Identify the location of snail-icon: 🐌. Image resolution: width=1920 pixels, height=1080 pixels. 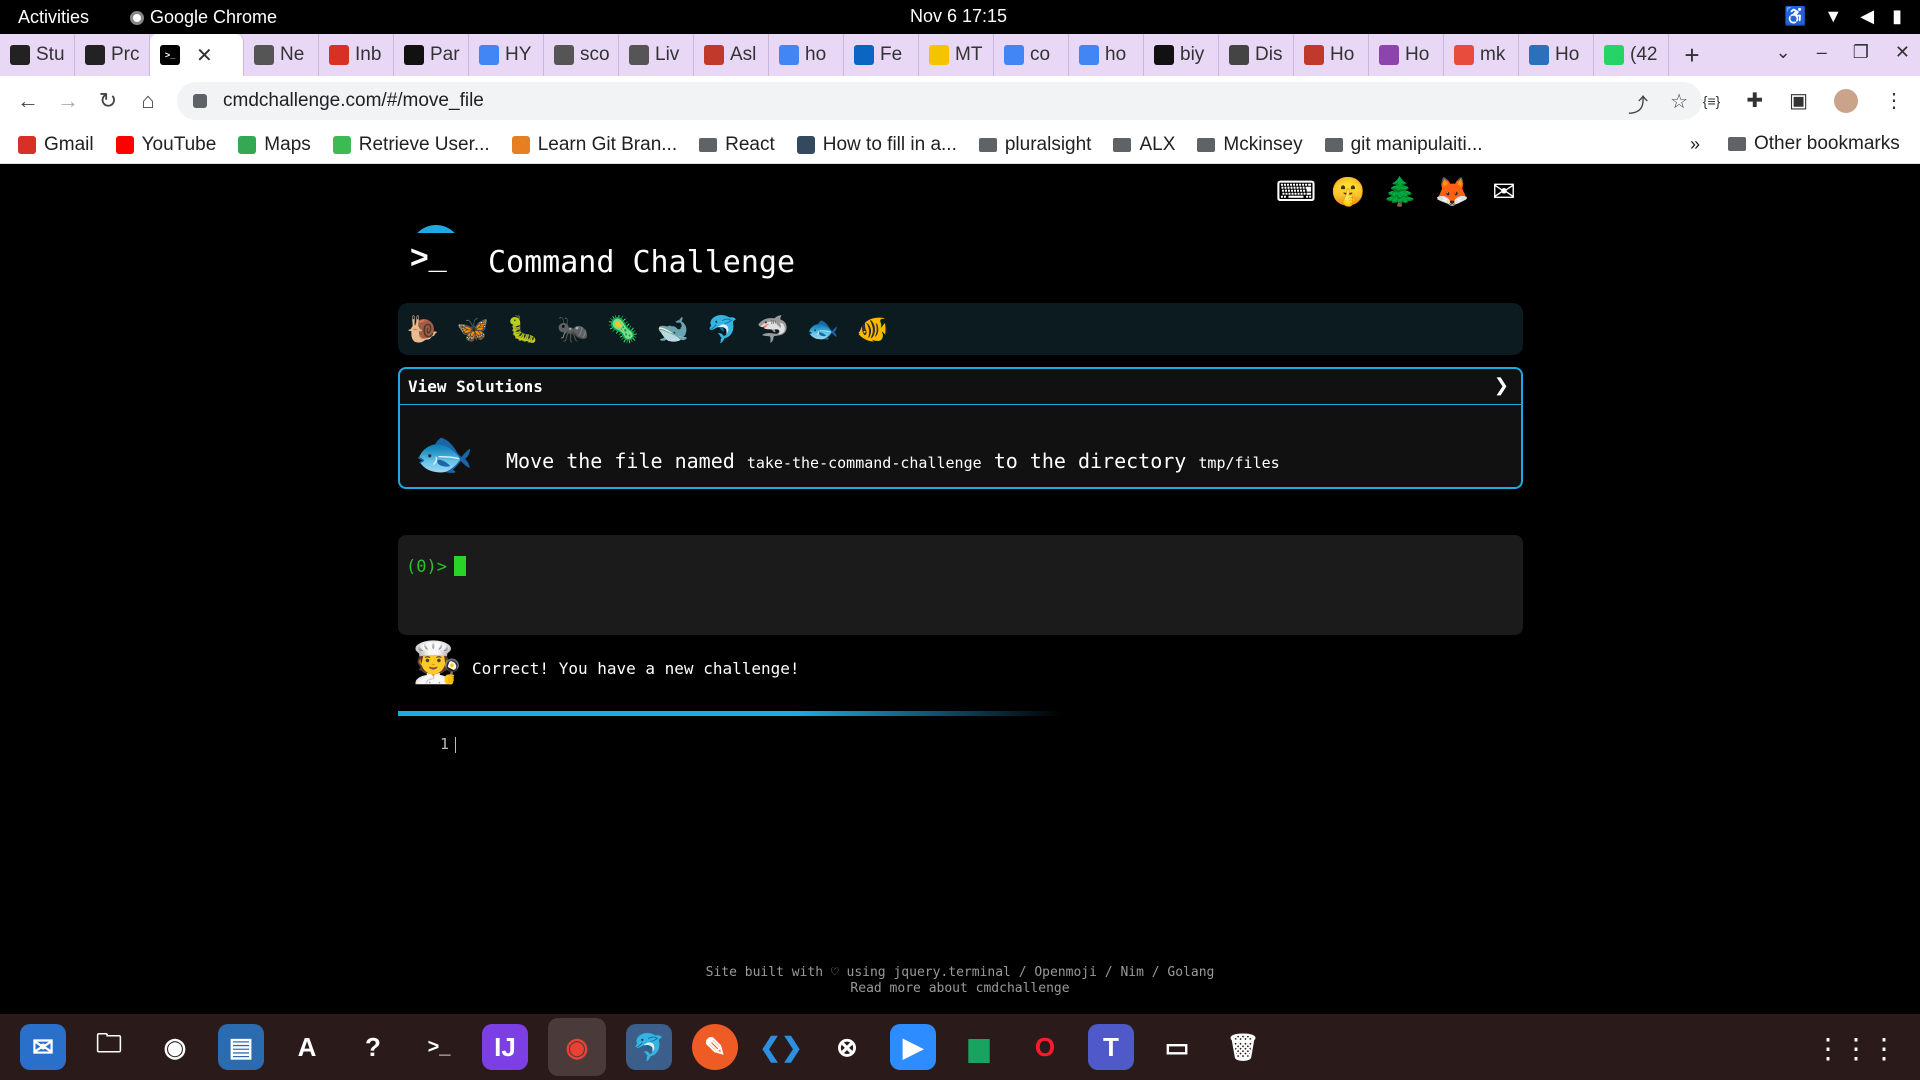
(423, 329).